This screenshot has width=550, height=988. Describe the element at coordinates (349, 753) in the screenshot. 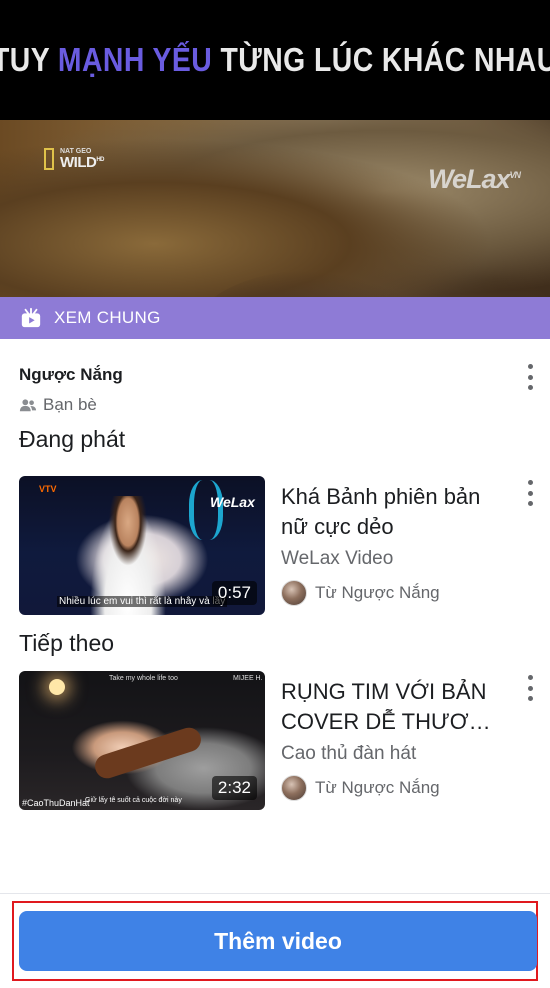

I see `video-channel: Cao thủ đàn hát` at that location.